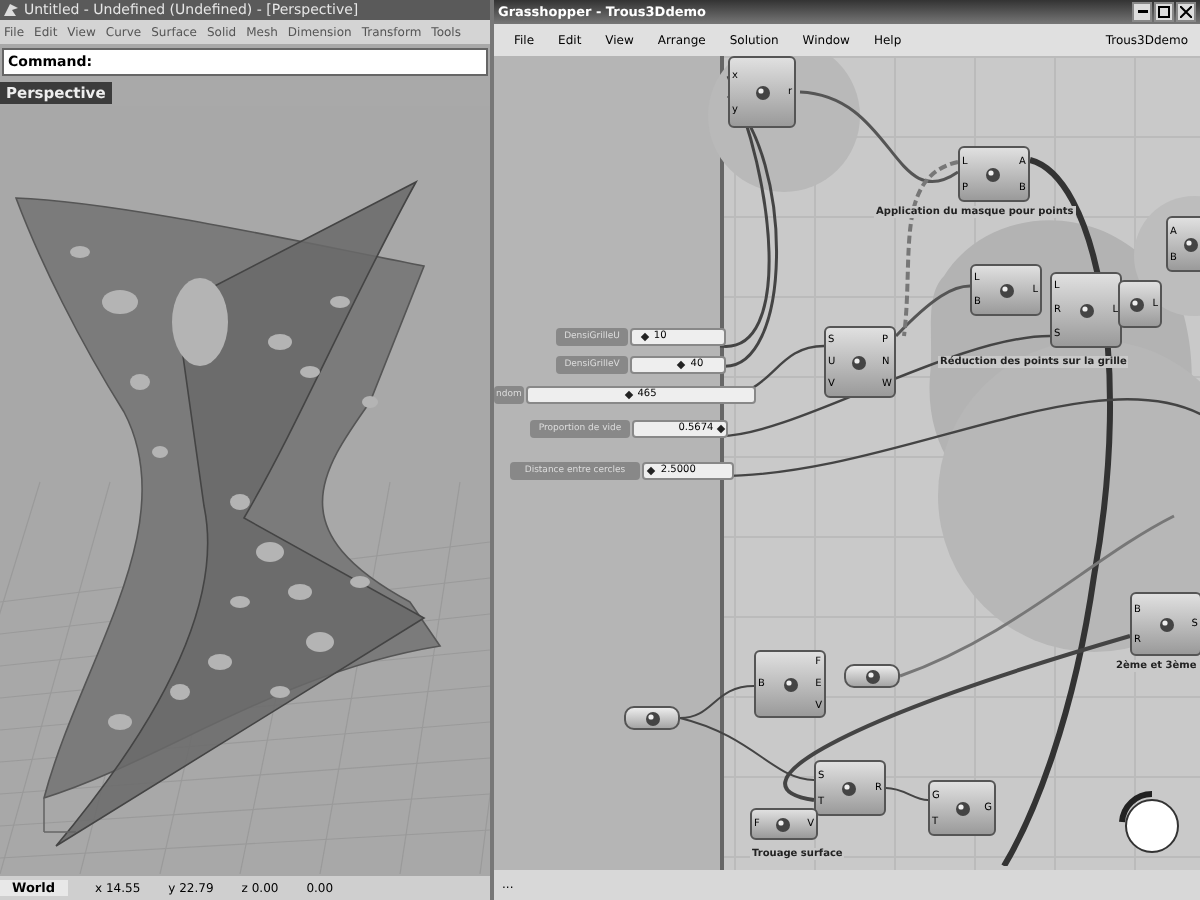 This screenshot has width=1200, height=900. I want to click on navigation-wheel-icon, so click(1150, 824).